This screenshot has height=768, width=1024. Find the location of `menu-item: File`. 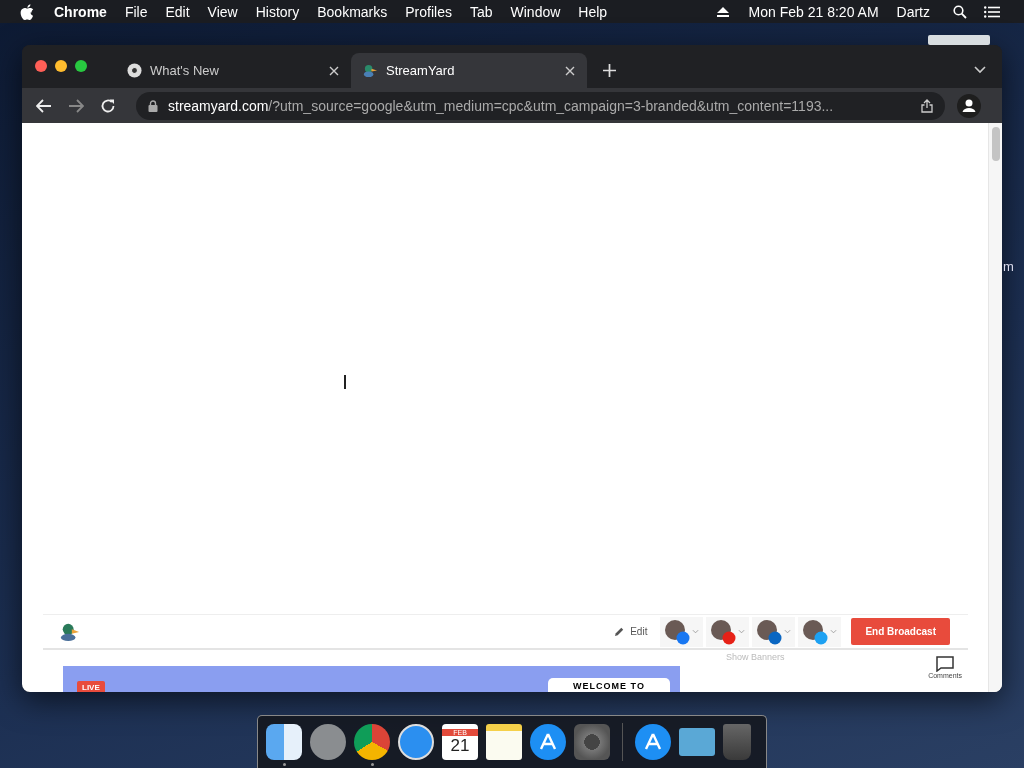

menu-item: File is located at coordinates (136, 11).